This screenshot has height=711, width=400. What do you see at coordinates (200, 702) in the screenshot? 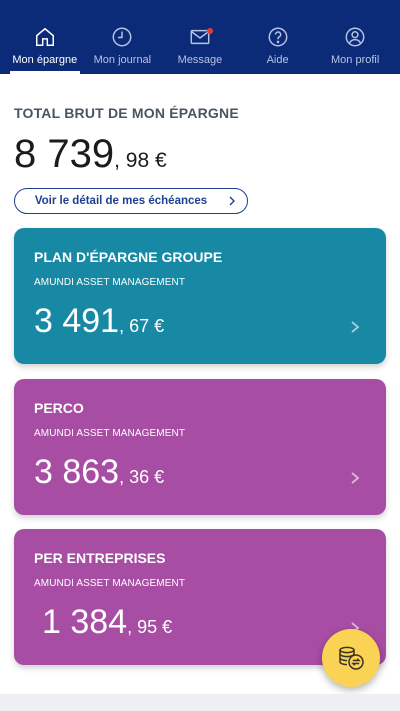
I see `bottom-strip` at bounding box center [200, 702].